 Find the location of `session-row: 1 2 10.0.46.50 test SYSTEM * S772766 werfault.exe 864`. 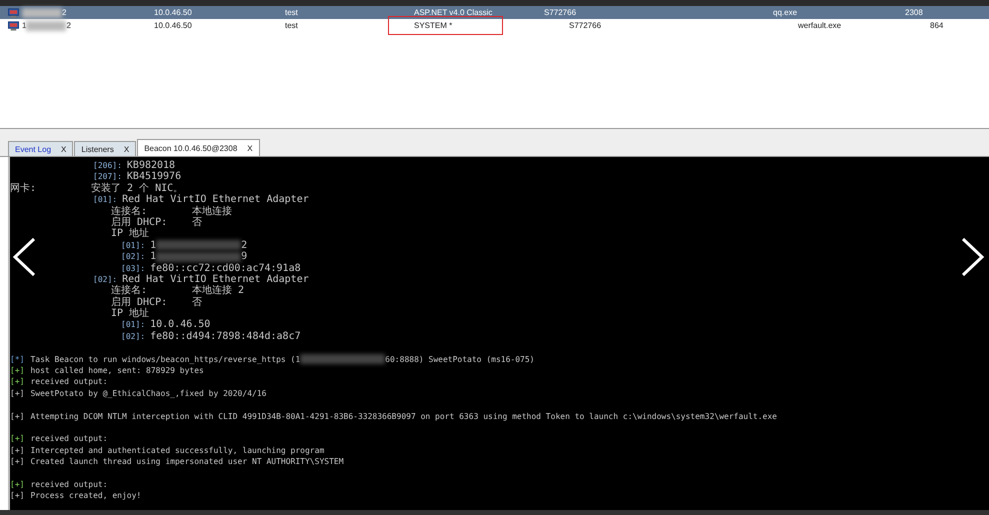

session-row: 1 2 10.0.46.50 test SYSTEM * S772766 werfault.exe 864 is located at coordinates (494, 25).